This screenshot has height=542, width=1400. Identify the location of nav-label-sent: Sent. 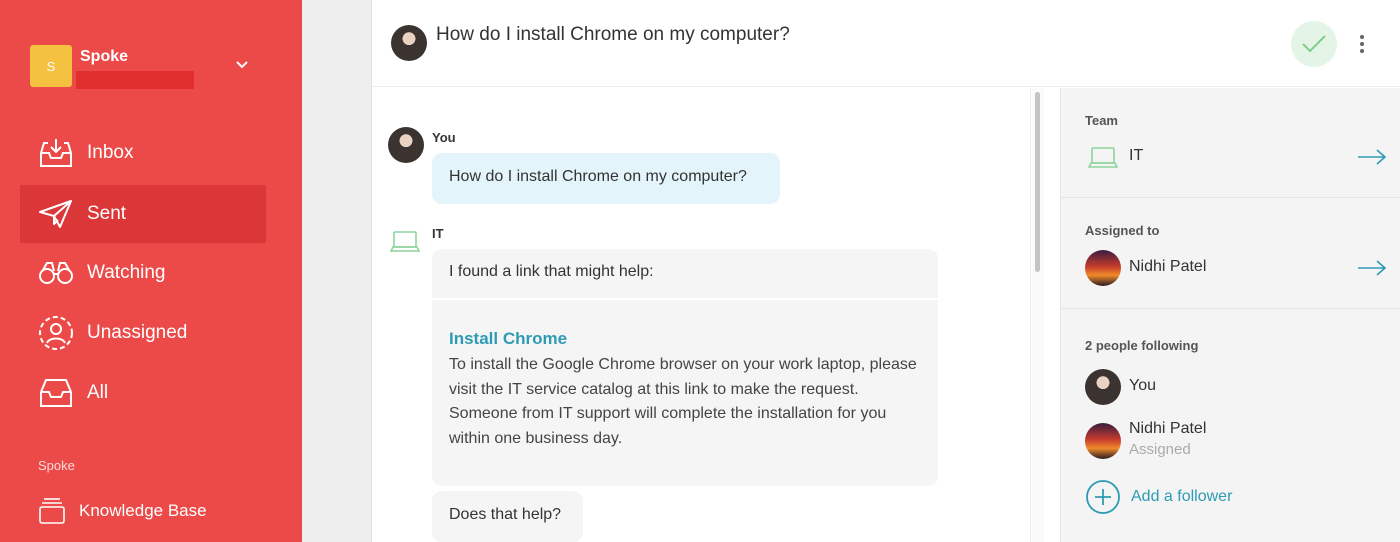
(107, 213).